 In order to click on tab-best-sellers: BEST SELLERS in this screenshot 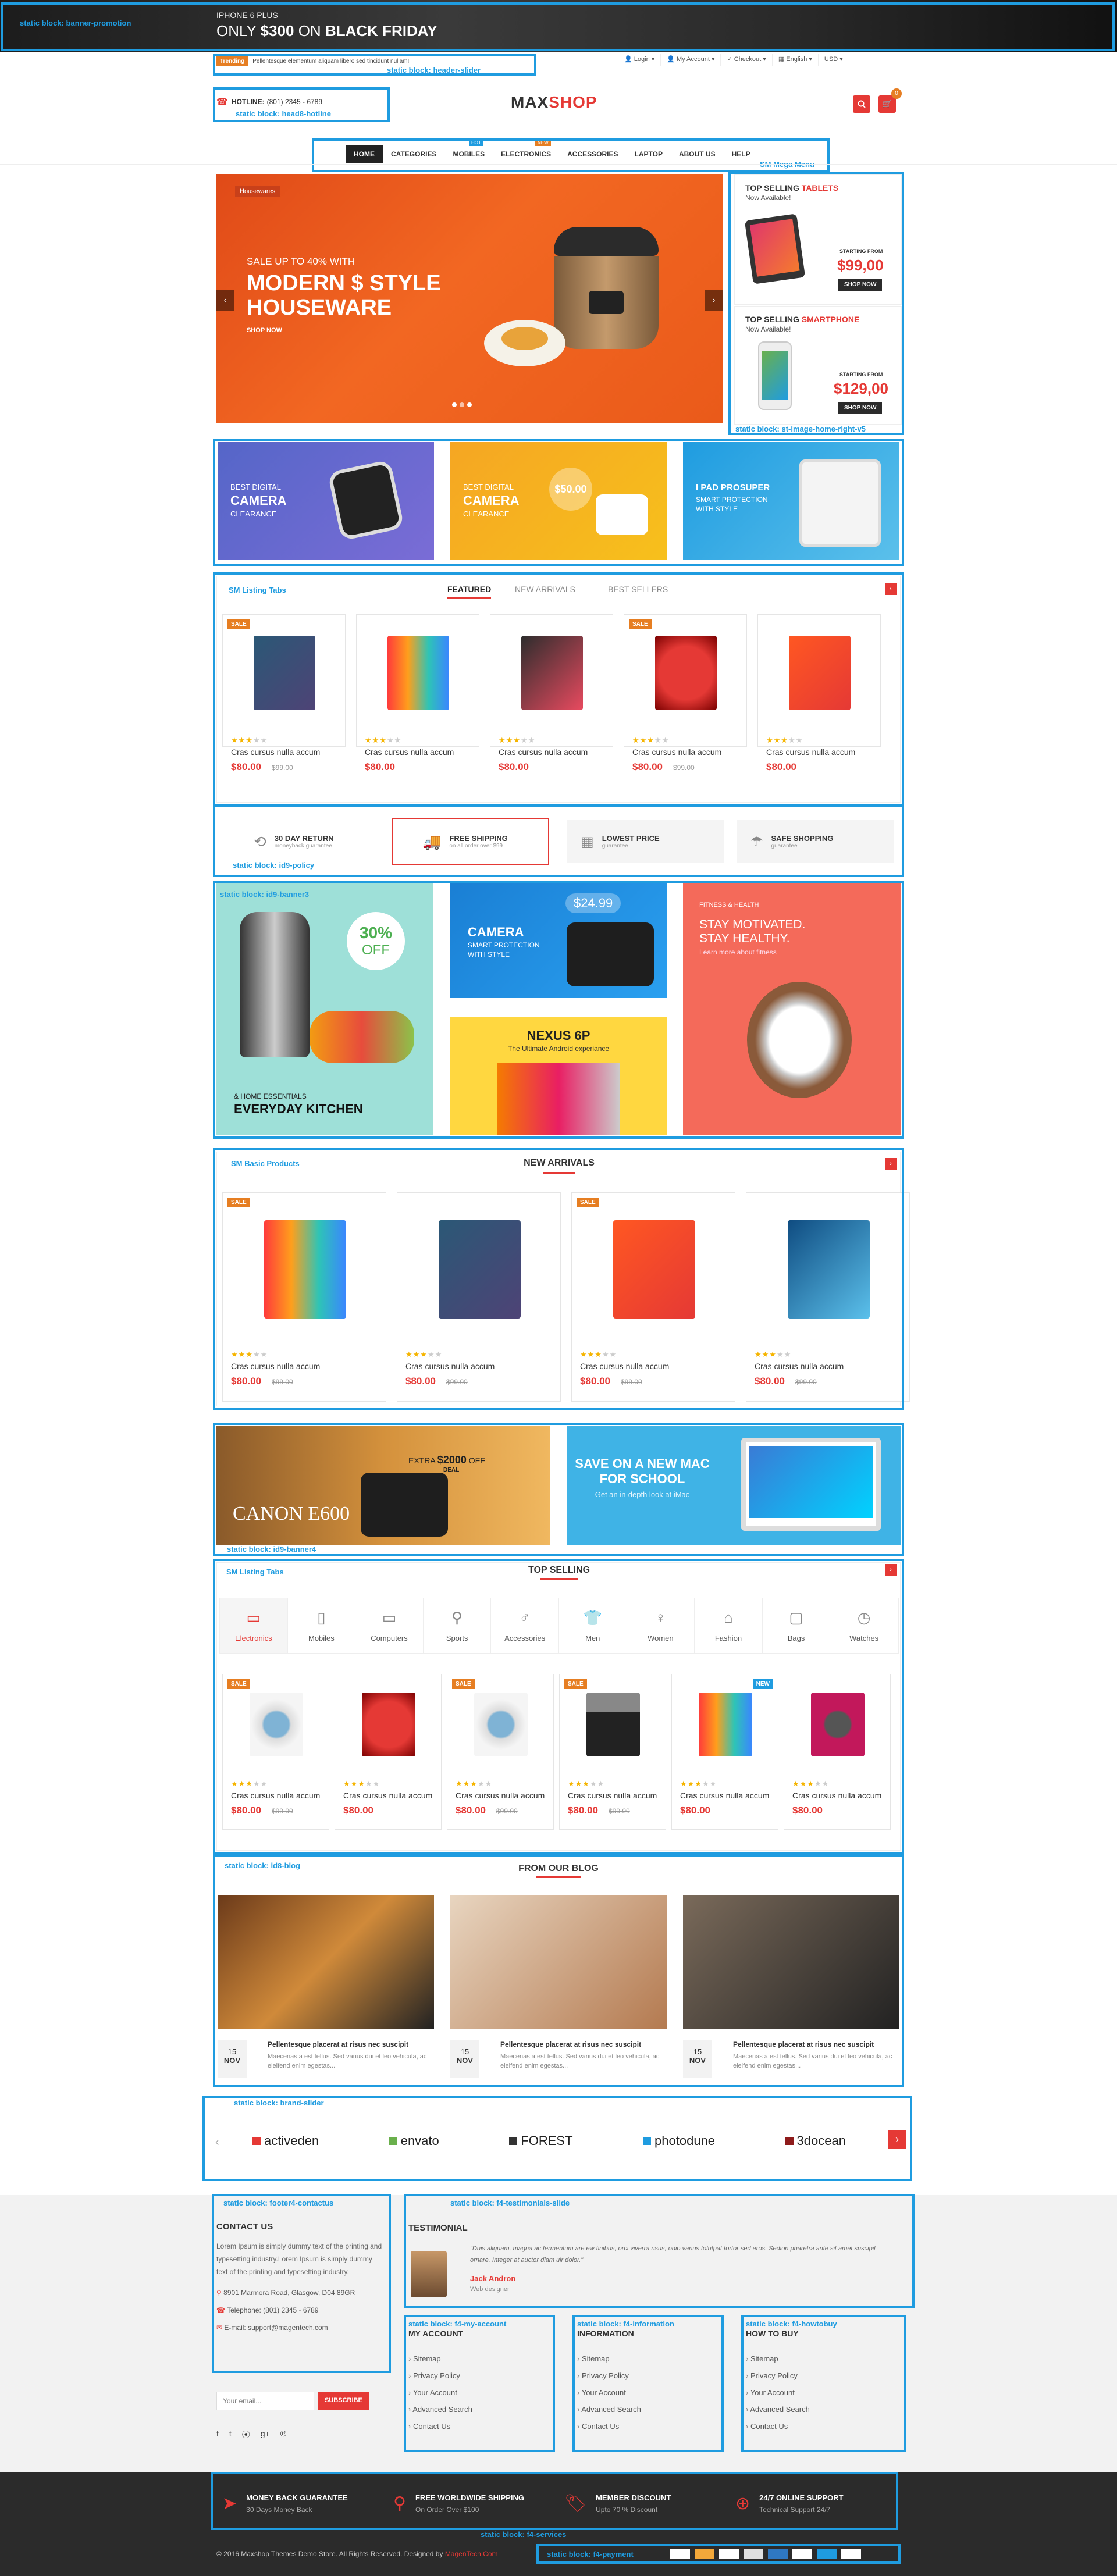, I will do `click(638, 589)`.